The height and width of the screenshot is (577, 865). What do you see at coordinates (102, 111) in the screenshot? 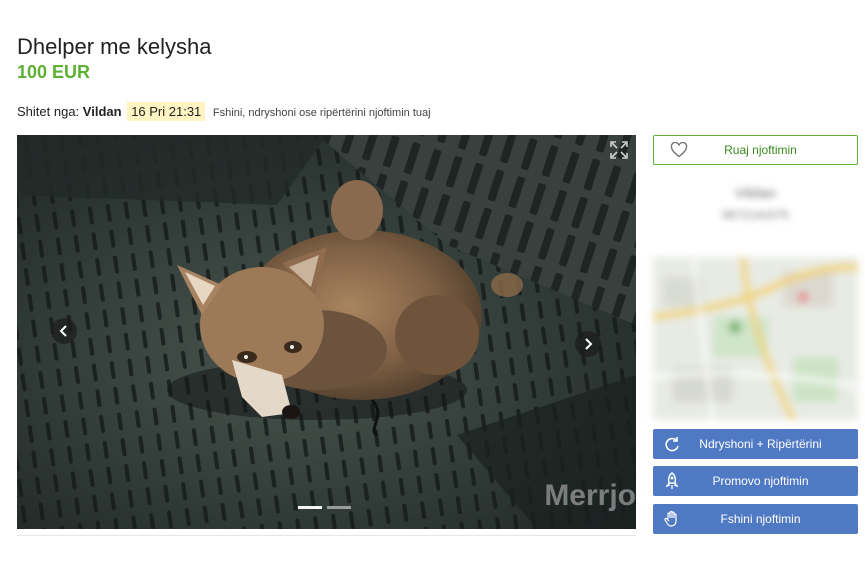
I see `seller-name: Vildan` at bounding box center [102, 111].